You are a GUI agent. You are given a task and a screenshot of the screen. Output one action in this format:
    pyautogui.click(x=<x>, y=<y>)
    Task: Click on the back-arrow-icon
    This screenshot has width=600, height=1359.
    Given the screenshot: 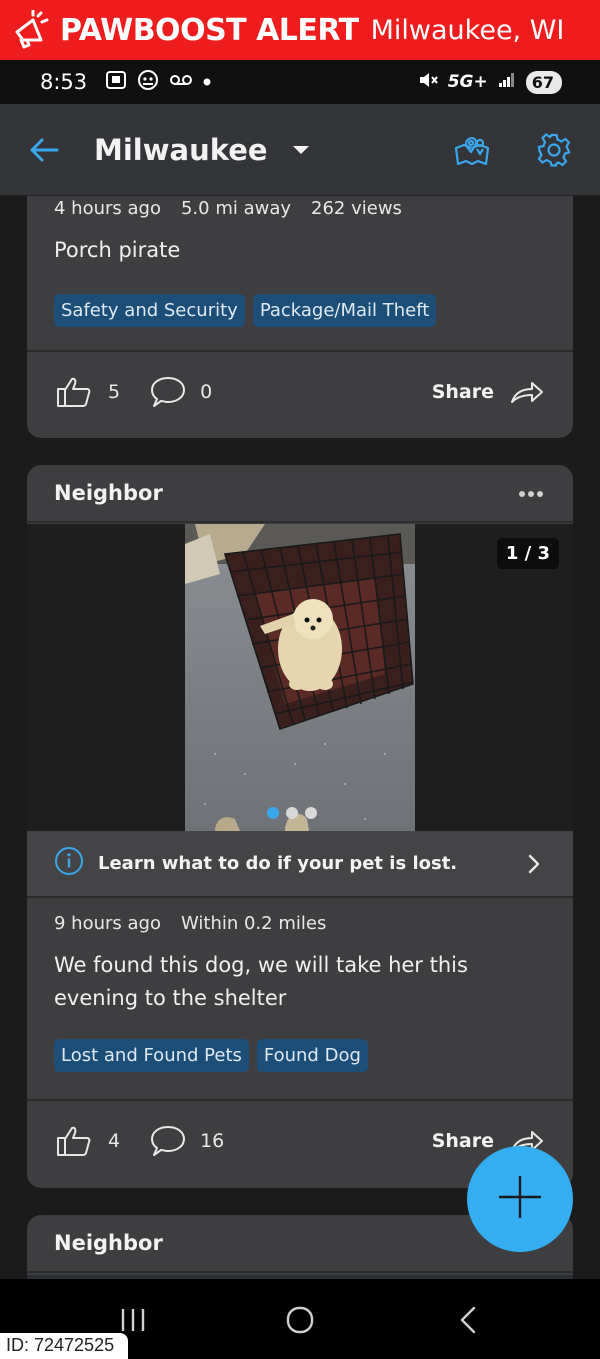 What is the action you would take?
    pyautogui.click(x=44, y=150)
    